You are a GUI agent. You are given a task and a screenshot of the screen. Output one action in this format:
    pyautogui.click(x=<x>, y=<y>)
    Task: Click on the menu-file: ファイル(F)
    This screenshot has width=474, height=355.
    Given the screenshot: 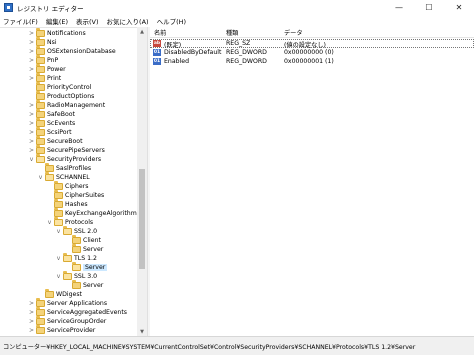 What is the action you would take?
    pyautogui.click(x=20, y=21)
    